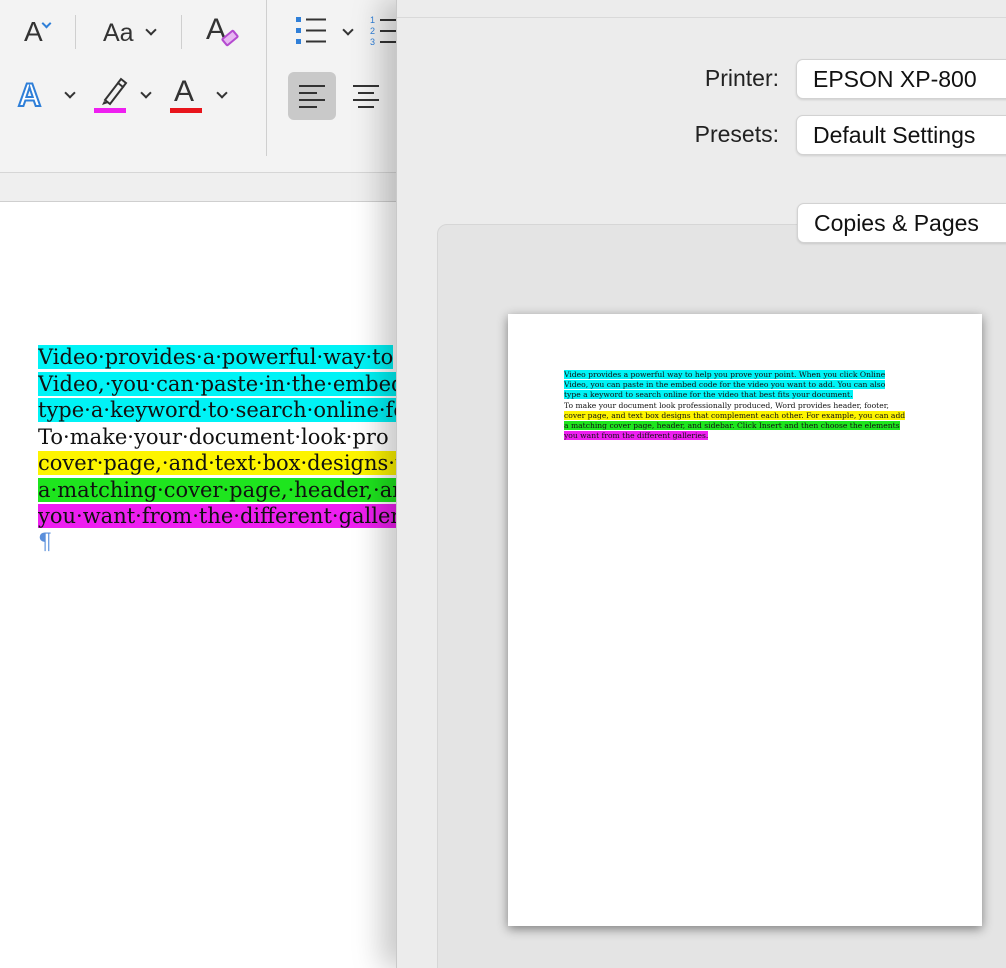 Image resolution: width=1006 pixels, height=968 pixels. I want to click on document-line: Video·provides·a·powerful·way·to, so click(219, 357).